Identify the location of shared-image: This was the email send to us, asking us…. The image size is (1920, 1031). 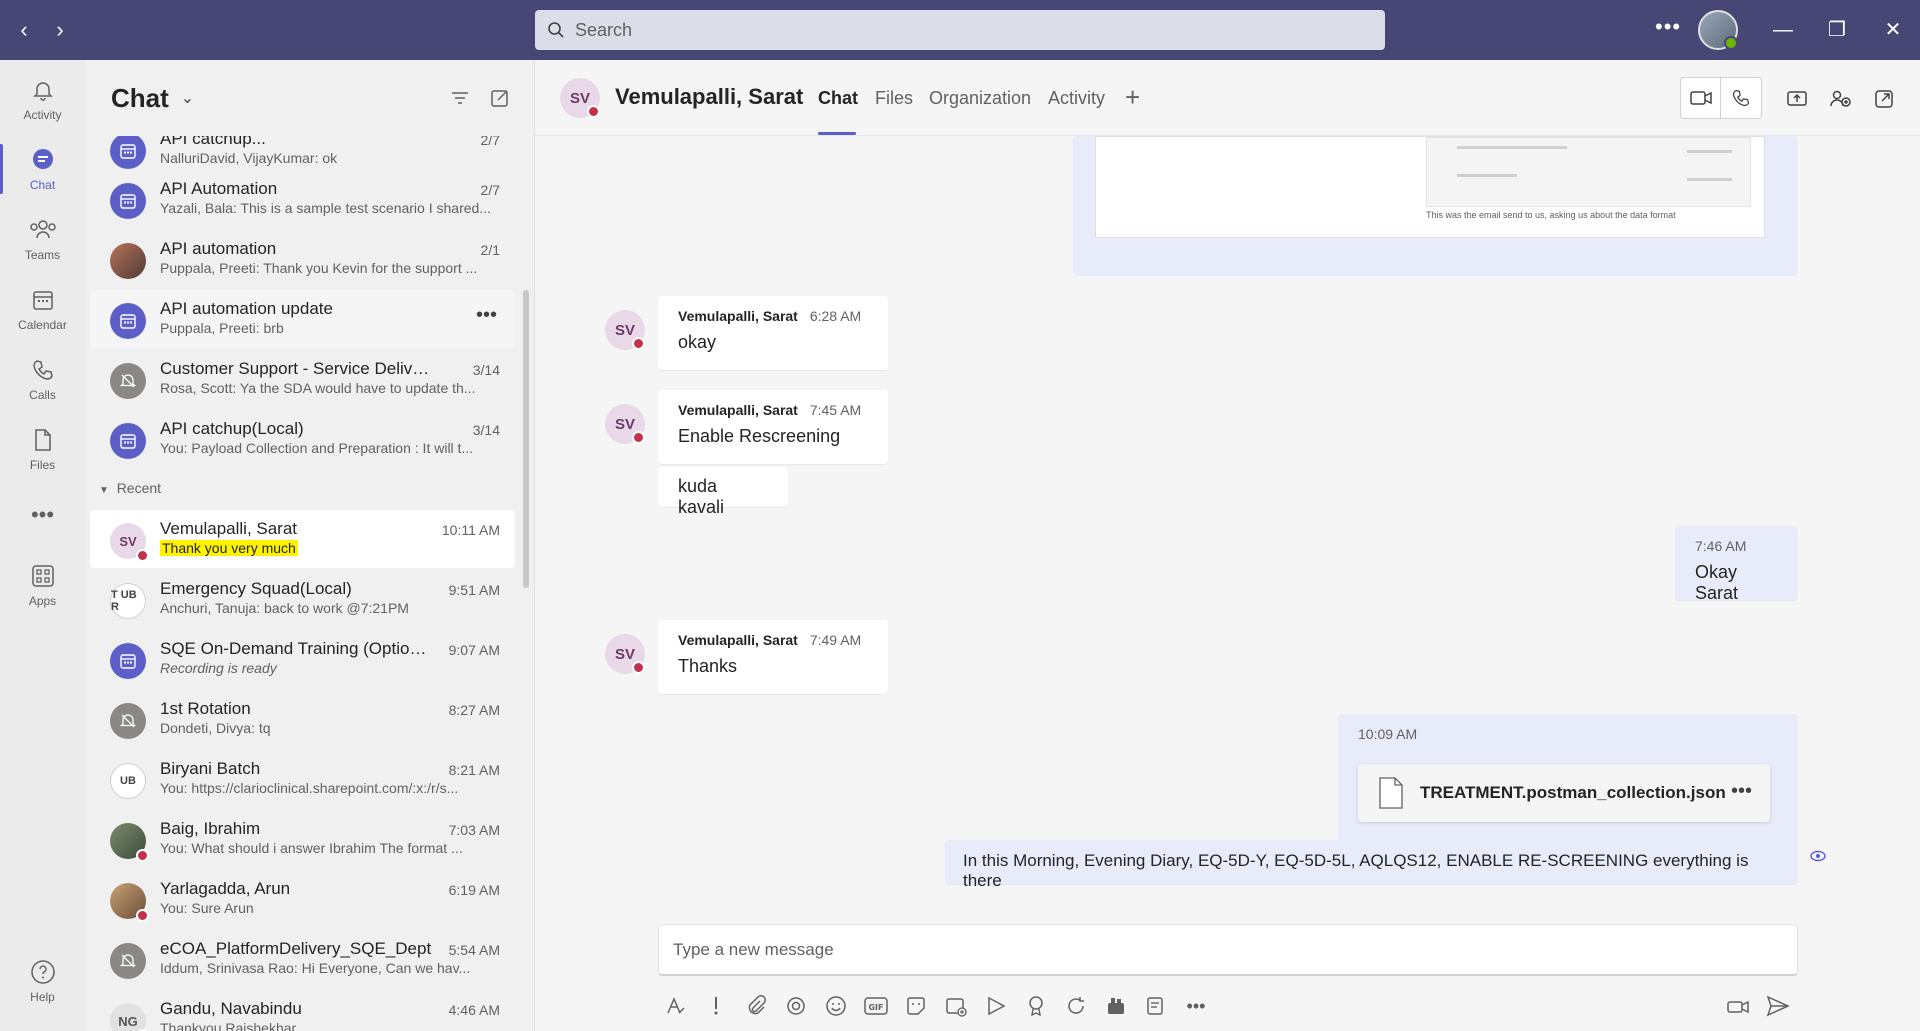
(1430, 187).